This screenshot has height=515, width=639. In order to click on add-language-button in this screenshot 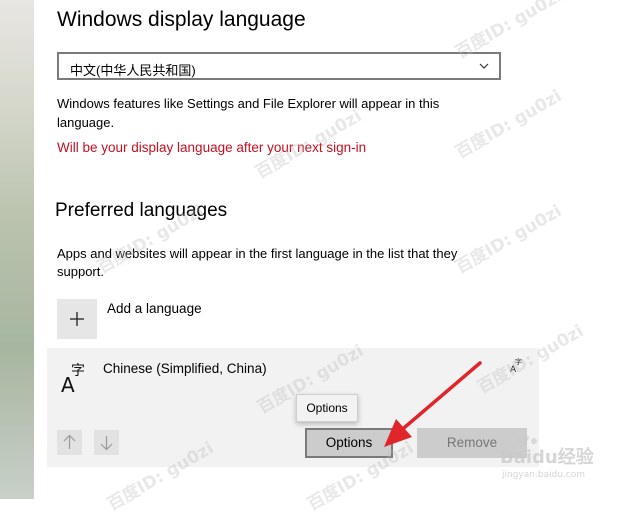, I will do `click(77, 319)`.